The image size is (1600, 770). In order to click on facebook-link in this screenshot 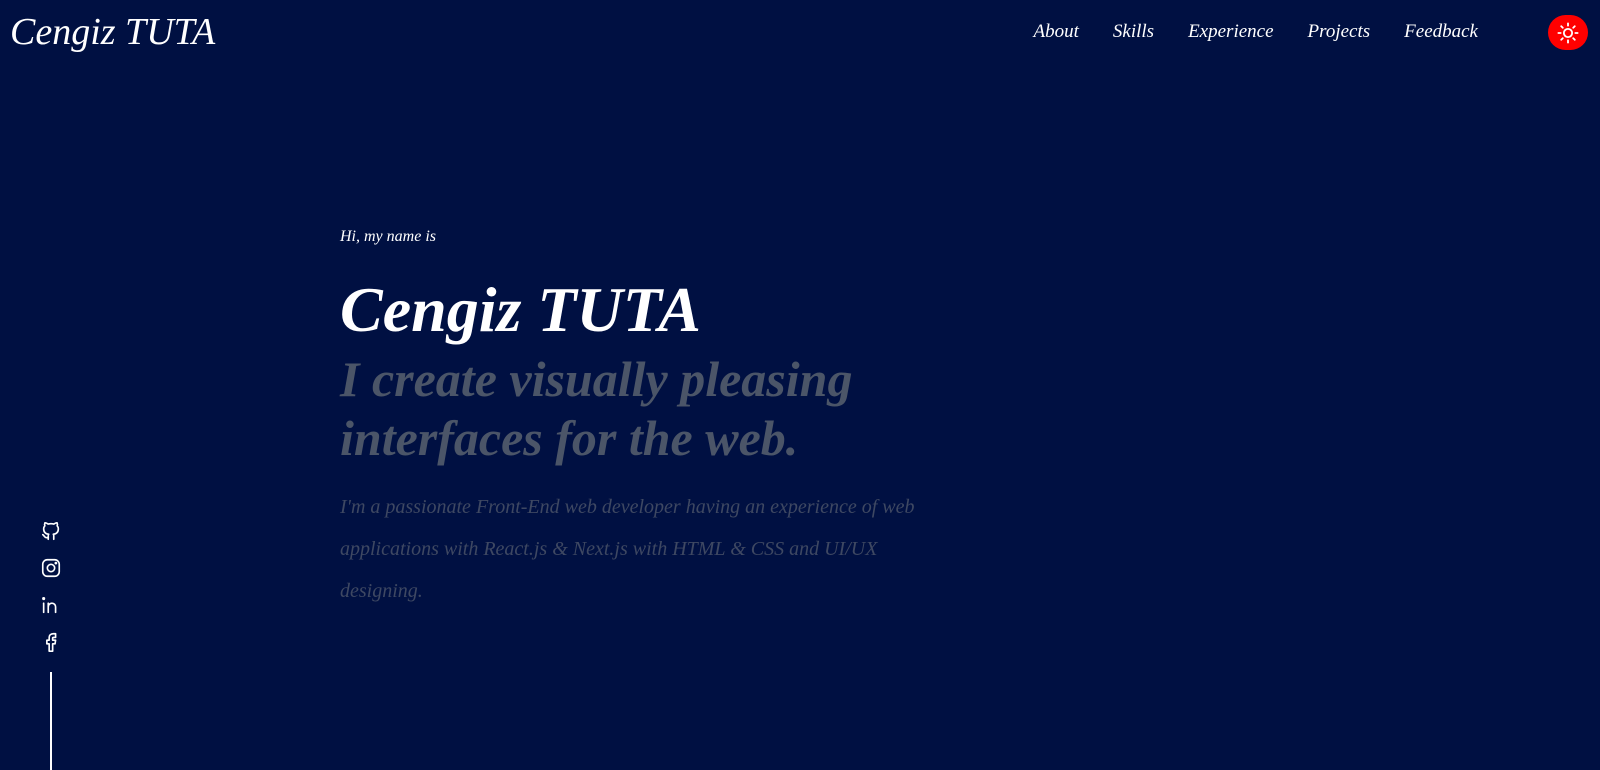, I will do `click(51, 642)`.